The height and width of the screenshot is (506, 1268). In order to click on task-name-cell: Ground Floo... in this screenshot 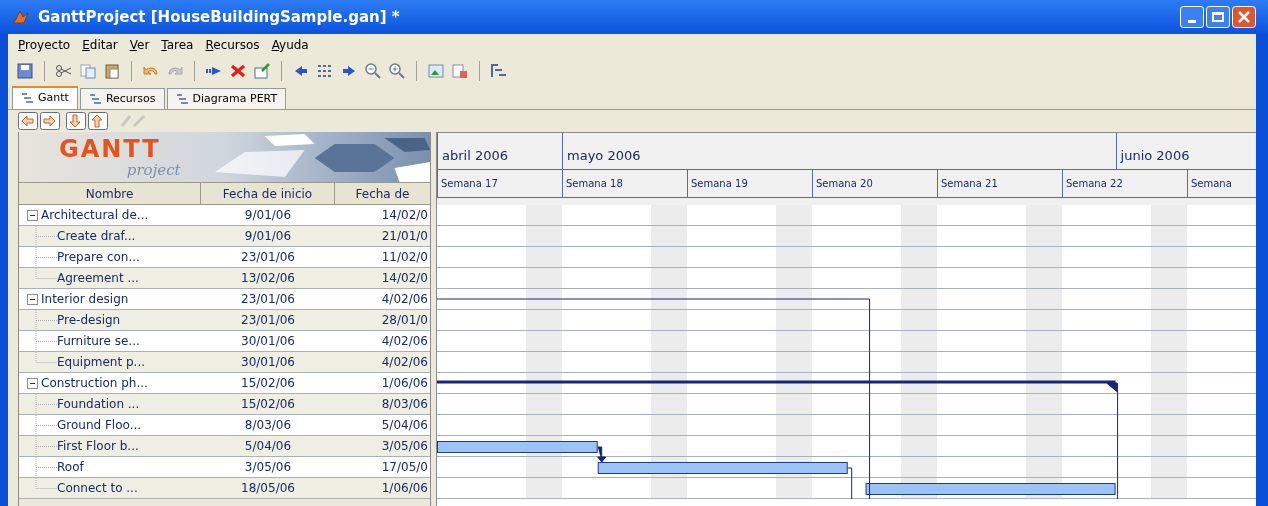, I will do `click(110, 425)`.